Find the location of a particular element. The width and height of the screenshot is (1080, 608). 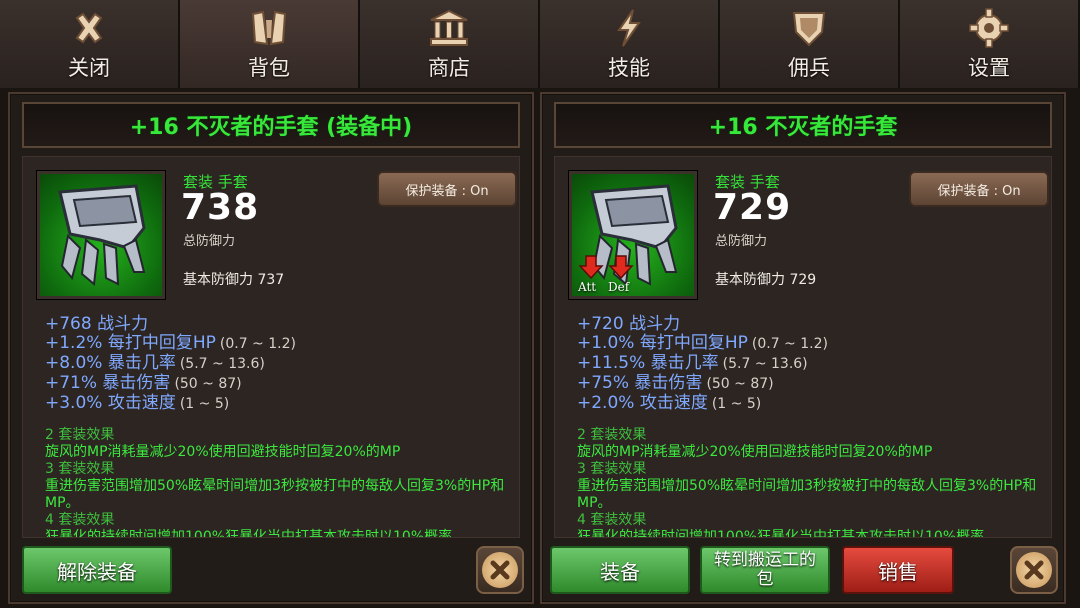

tab-label: 关闭 is located at coordinates (89, 68).